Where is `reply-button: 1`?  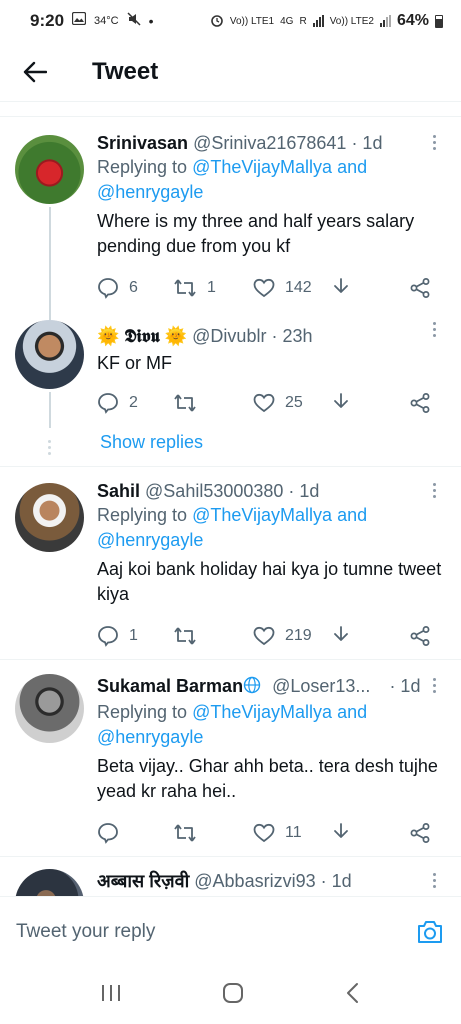
reply-button: 1 is located at coordinates (117, 636).